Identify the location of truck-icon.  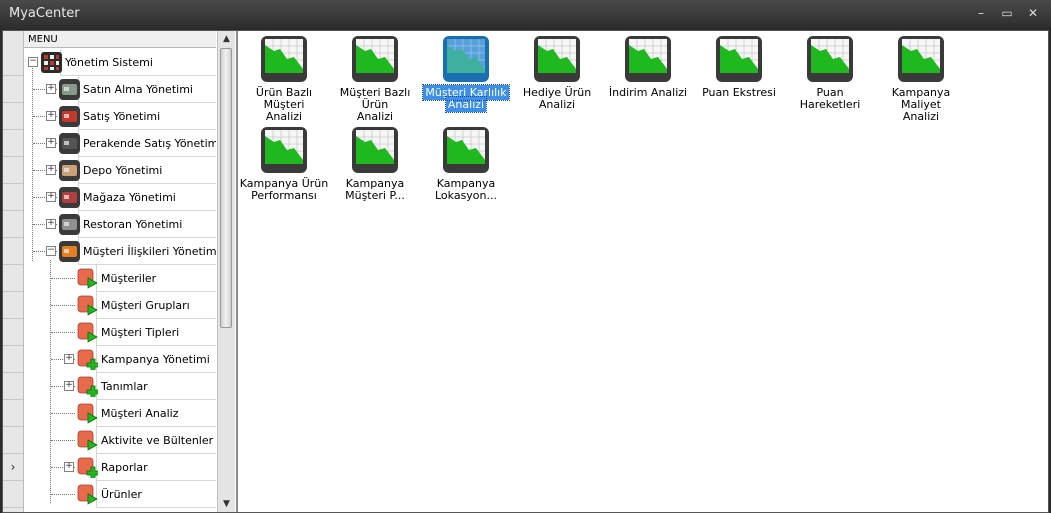
(69, 116).